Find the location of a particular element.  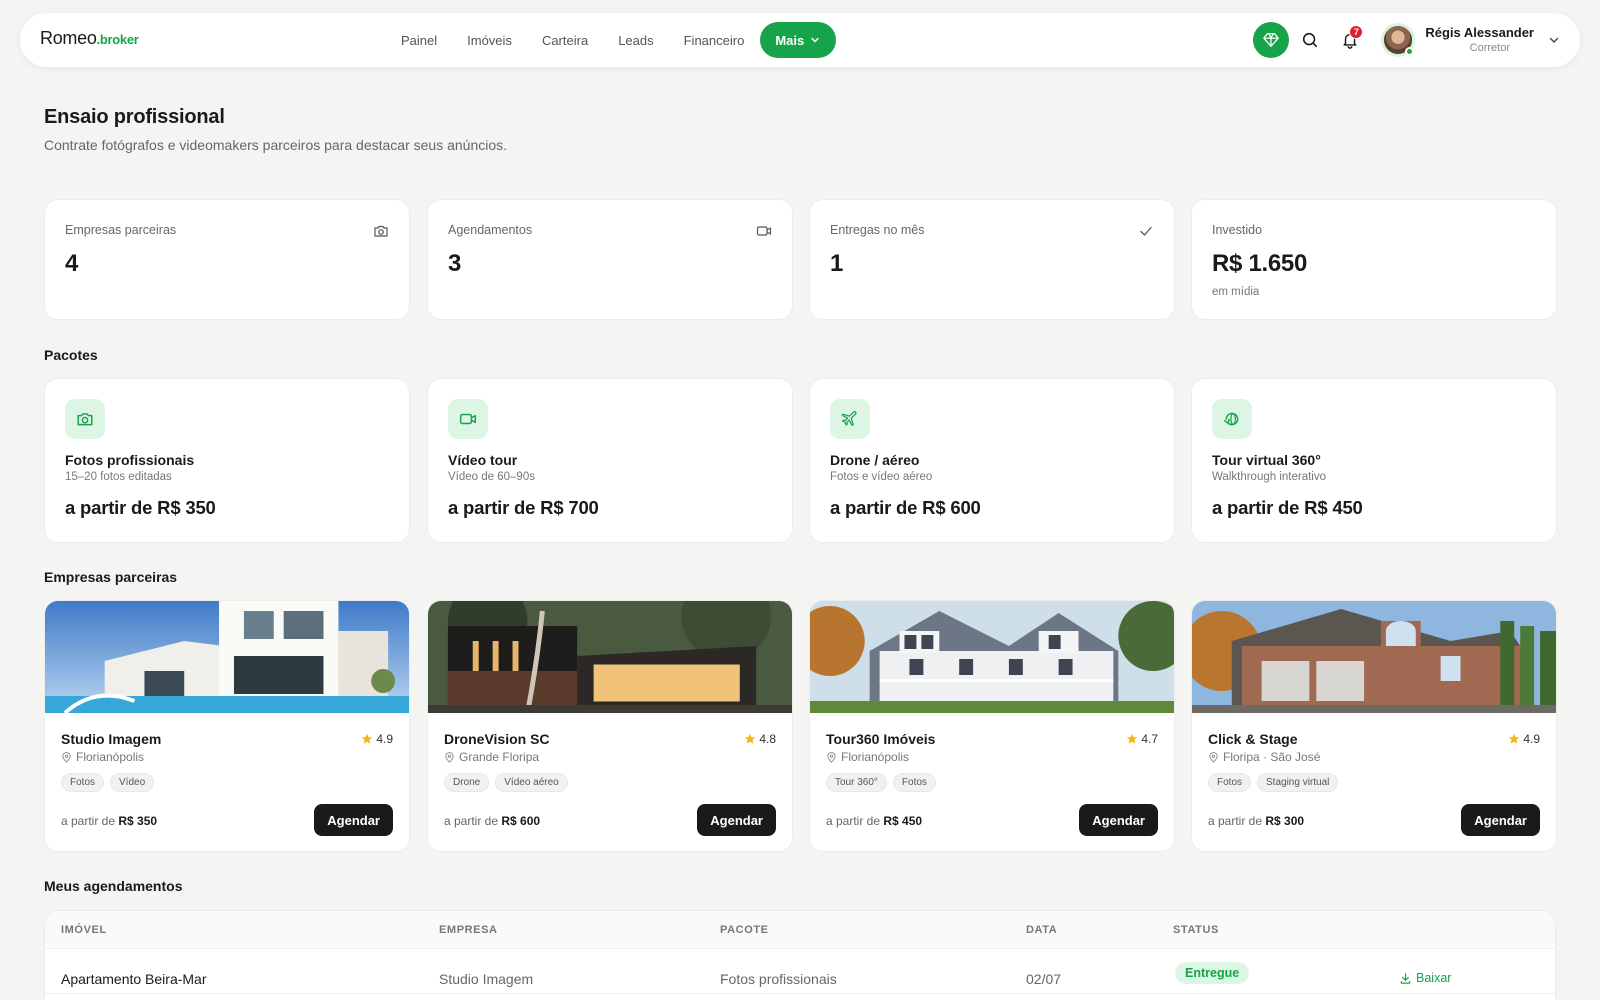

location-text: Grande Floripa is located at coordinates (499, 757).